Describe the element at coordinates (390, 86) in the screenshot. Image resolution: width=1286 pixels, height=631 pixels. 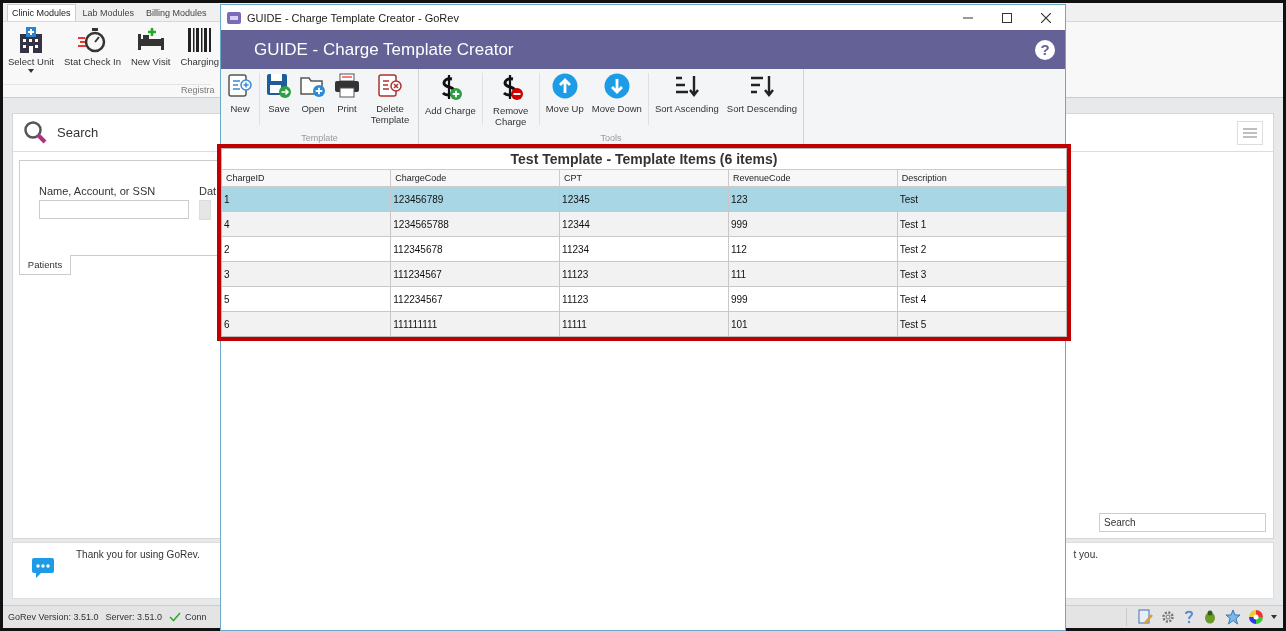
I see `document-x-icon` at that location.